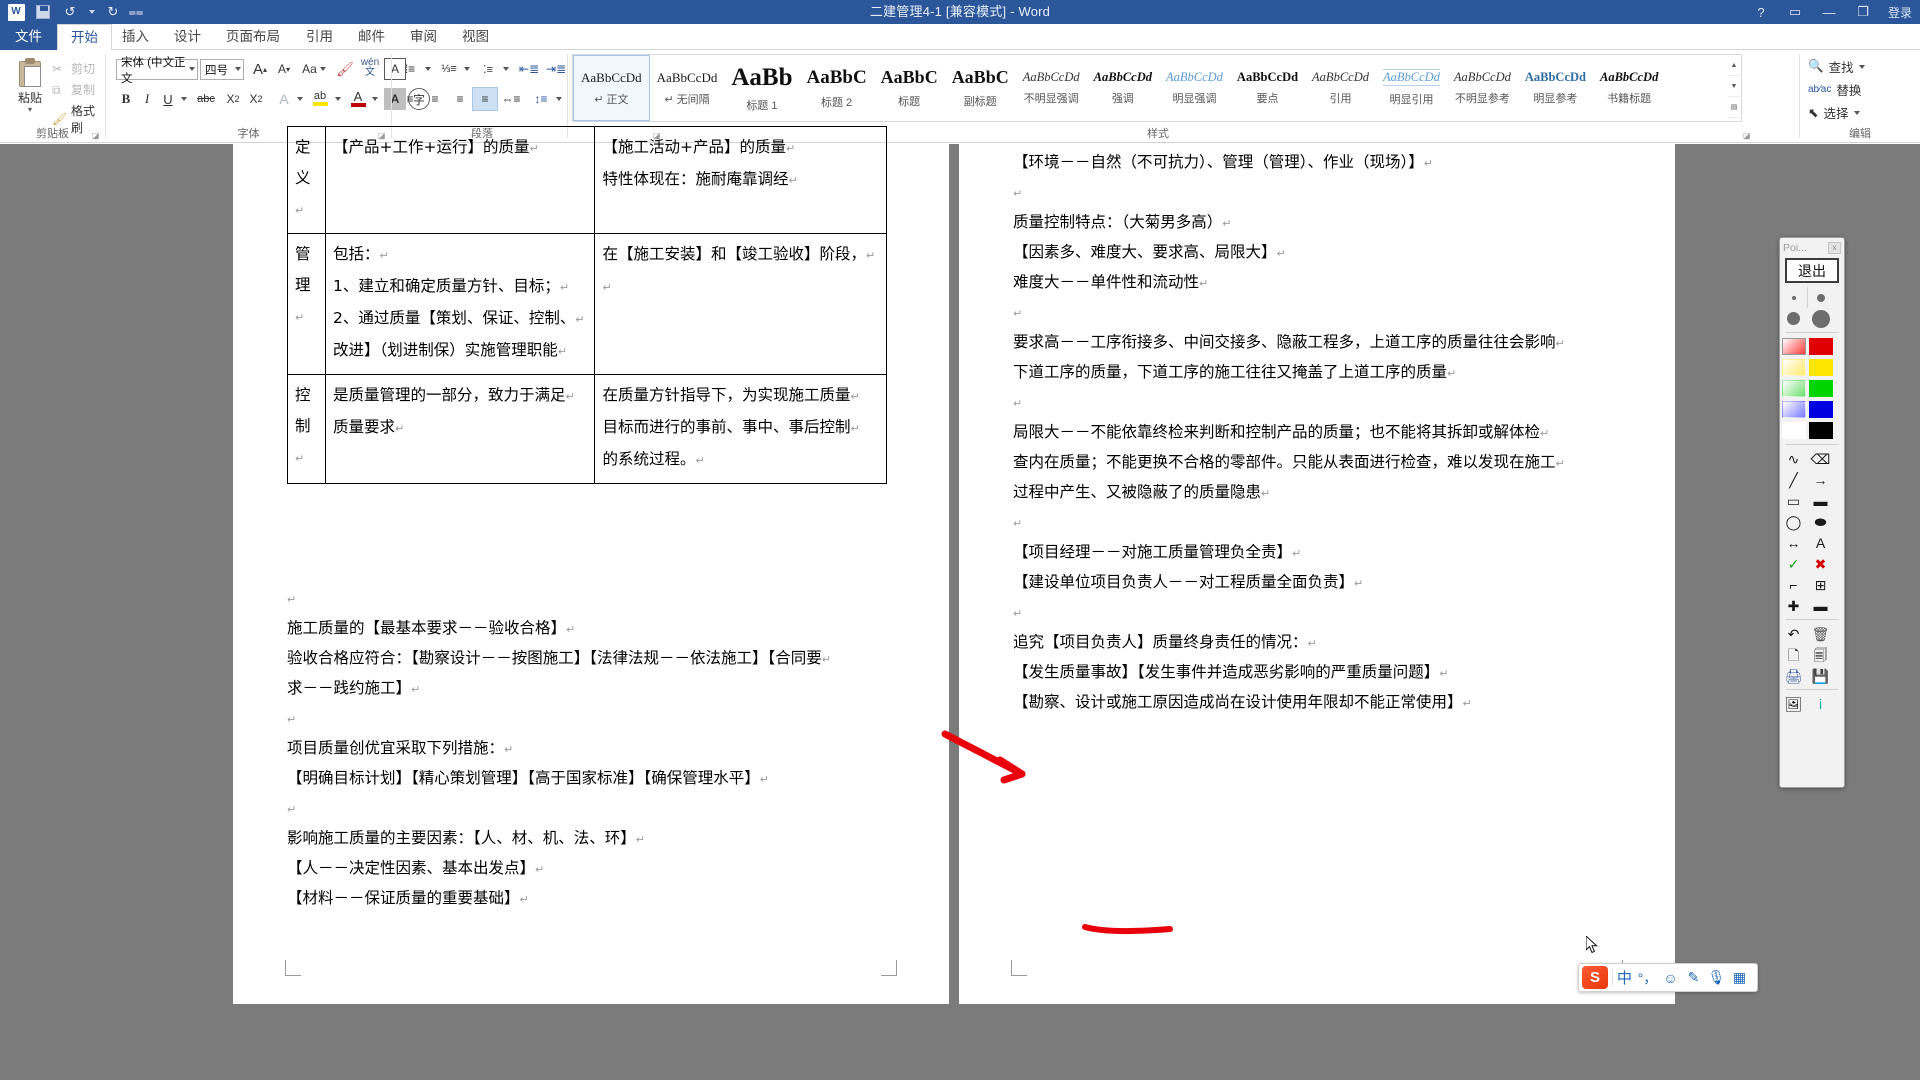 The height and width of the screenshot is (1080, 1920). Describe the element at coordinates (192, 69) in the screenshot. I see `font-name-chevron-down-icon` at that location.